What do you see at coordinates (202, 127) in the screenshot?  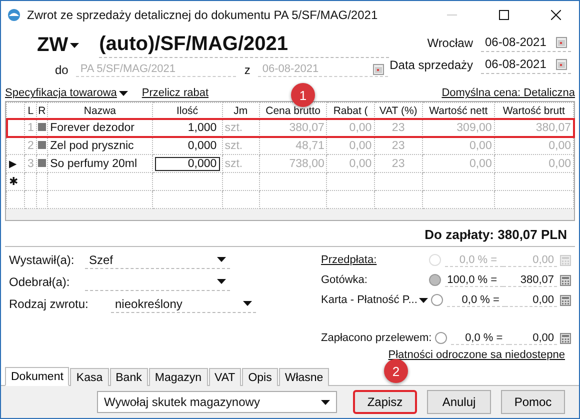 I see `table-cell-text: 1,000` at bounding box center [202, 127].